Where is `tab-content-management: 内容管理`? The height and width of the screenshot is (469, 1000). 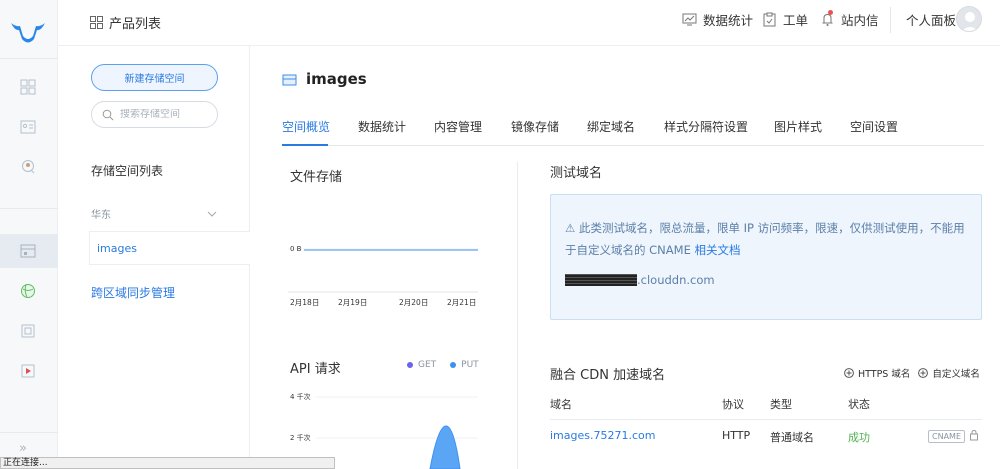 tab-content-management: 内容管理 is located at coordinates (458, 126).